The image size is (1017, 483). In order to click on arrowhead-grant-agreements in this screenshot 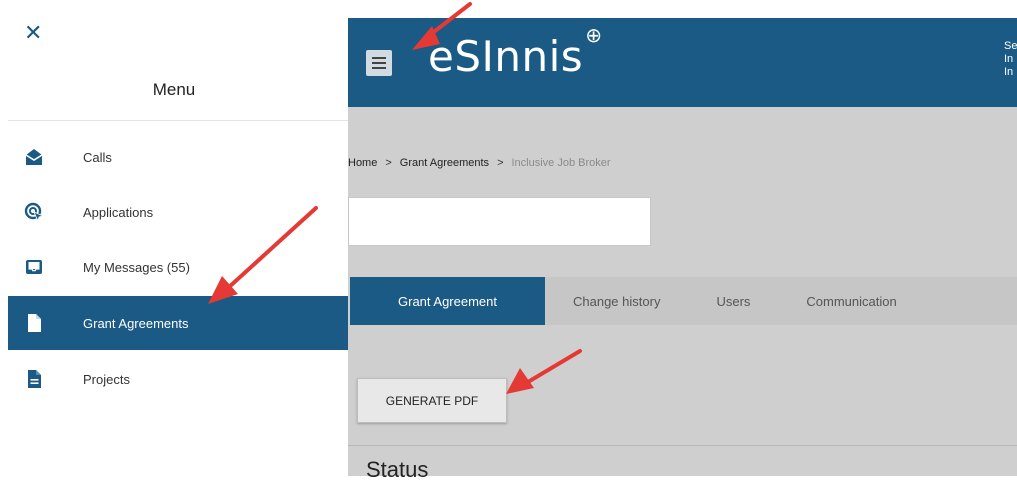, I will do `click(223, 290)`.